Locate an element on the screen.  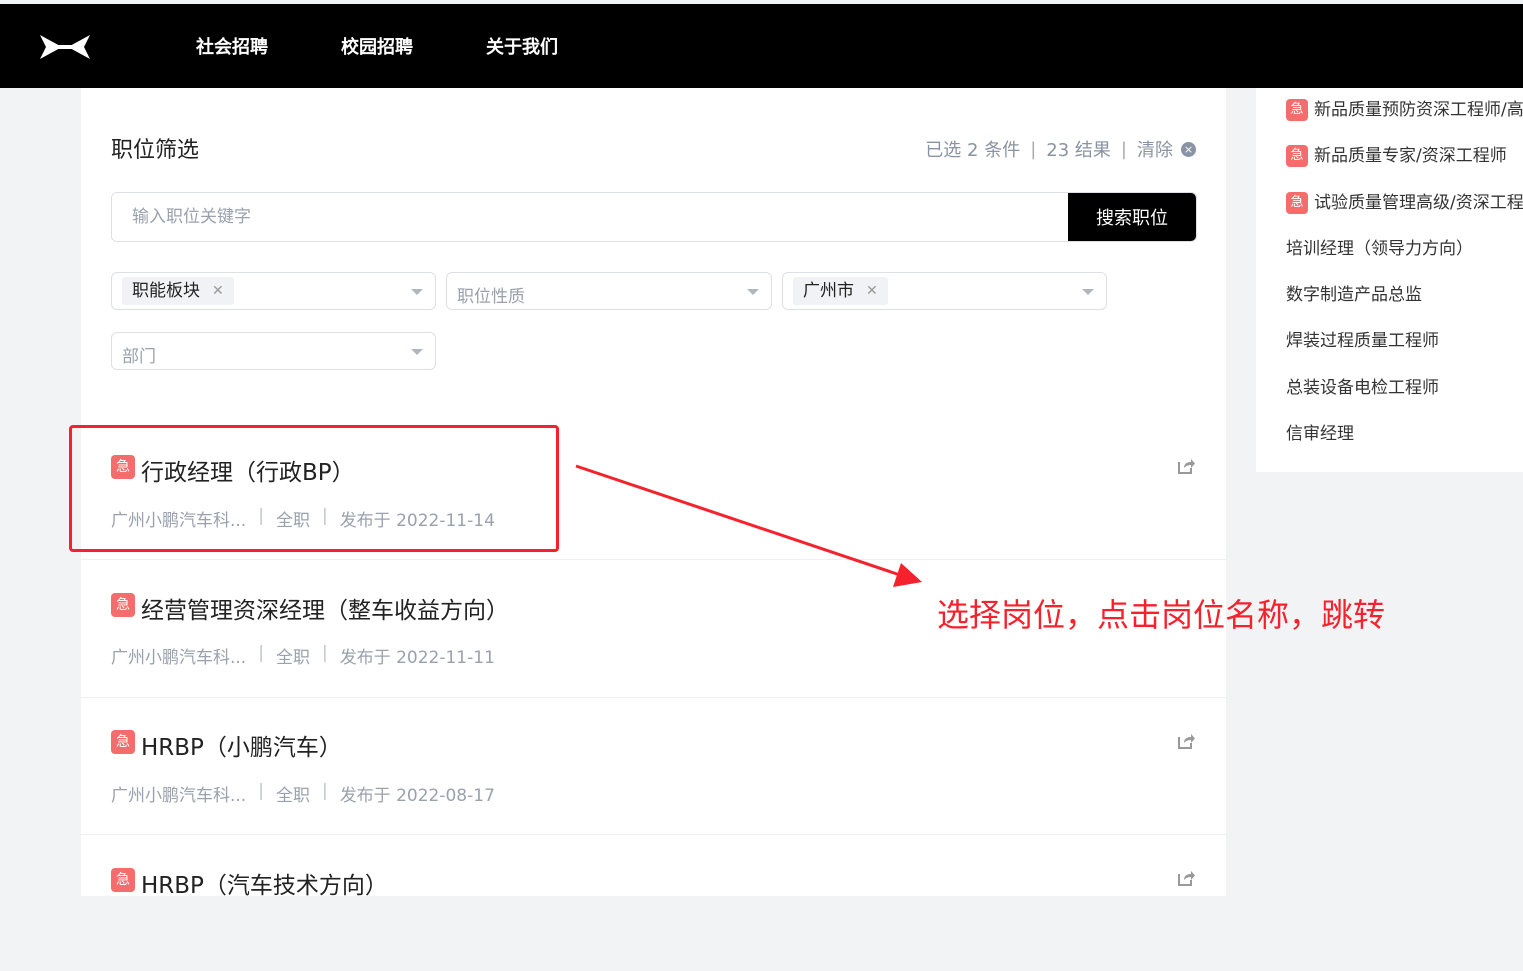
filter-tag: 职能板块 ✕ is located at coordinates (178, 291).